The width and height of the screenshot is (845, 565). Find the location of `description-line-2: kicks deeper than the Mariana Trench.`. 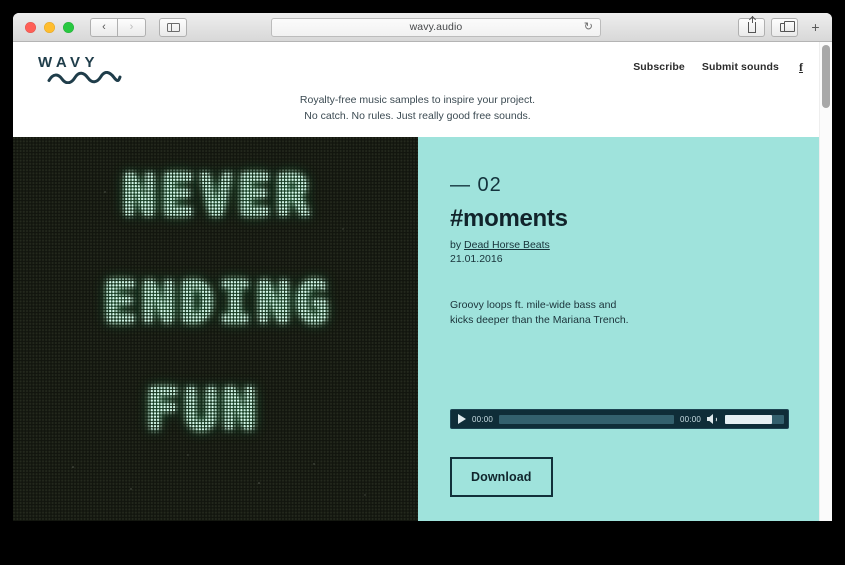

description-line-2: kicks deeper than the Mariana Trench. is located at coordinates (539, 320).